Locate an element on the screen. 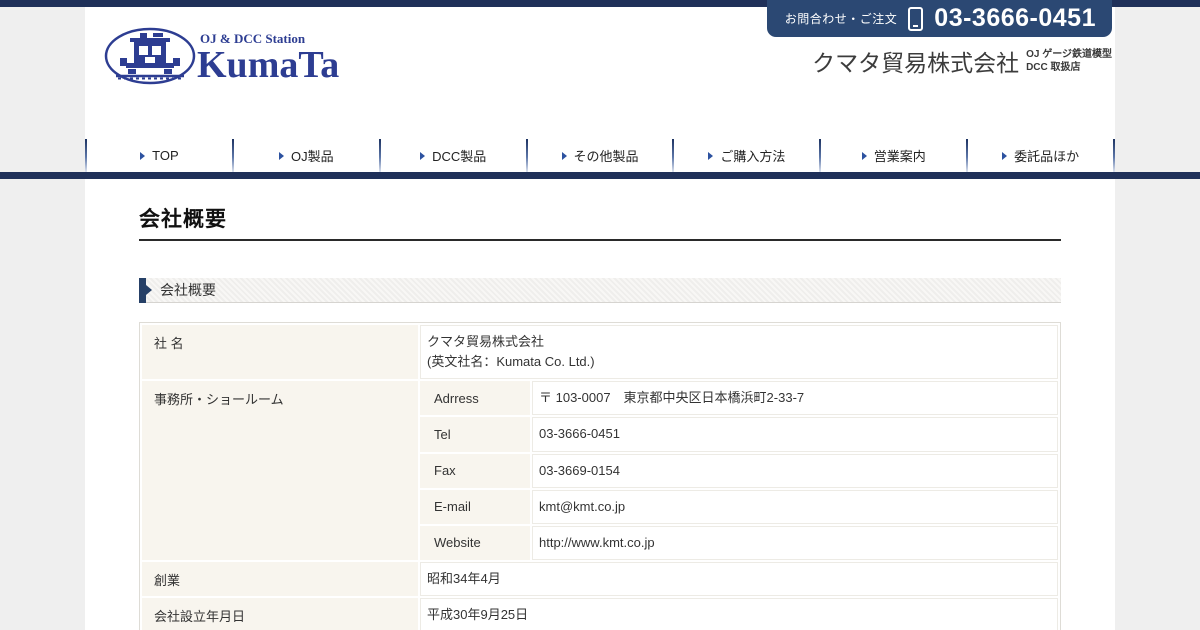 The height and width of the screenshot is (630, 1200). nav-item-label: 委託品ほか is located at coordinates (1047, 156).